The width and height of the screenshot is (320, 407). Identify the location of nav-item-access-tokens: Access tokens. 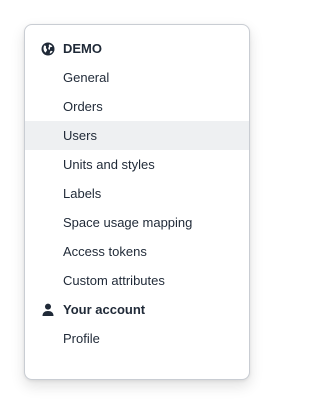
(137, 251).